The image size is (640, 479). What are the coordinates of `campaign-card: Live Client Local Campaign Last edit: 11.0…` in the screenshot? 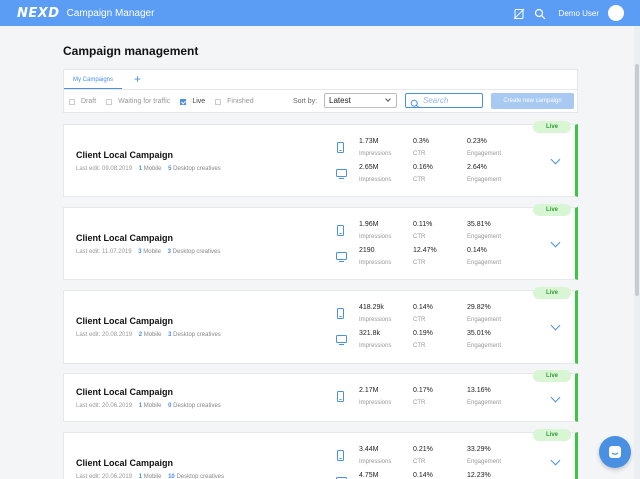 It's located at (320, 242).